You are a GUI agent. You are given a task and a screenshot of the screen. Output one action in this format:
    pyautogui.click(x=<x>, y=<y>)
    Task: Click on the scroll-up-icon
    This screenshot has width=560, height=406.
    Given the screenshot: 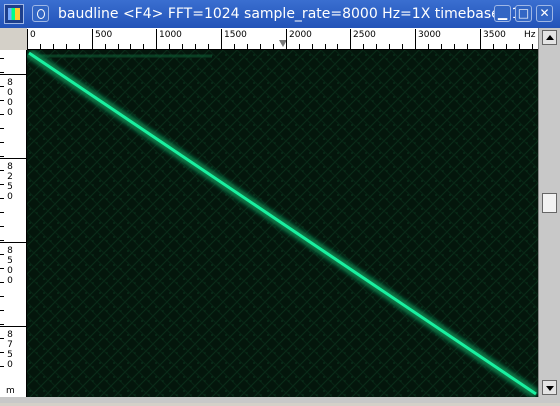 What is the action you would take?
    pyautogui.click(x=549, y=37)
    